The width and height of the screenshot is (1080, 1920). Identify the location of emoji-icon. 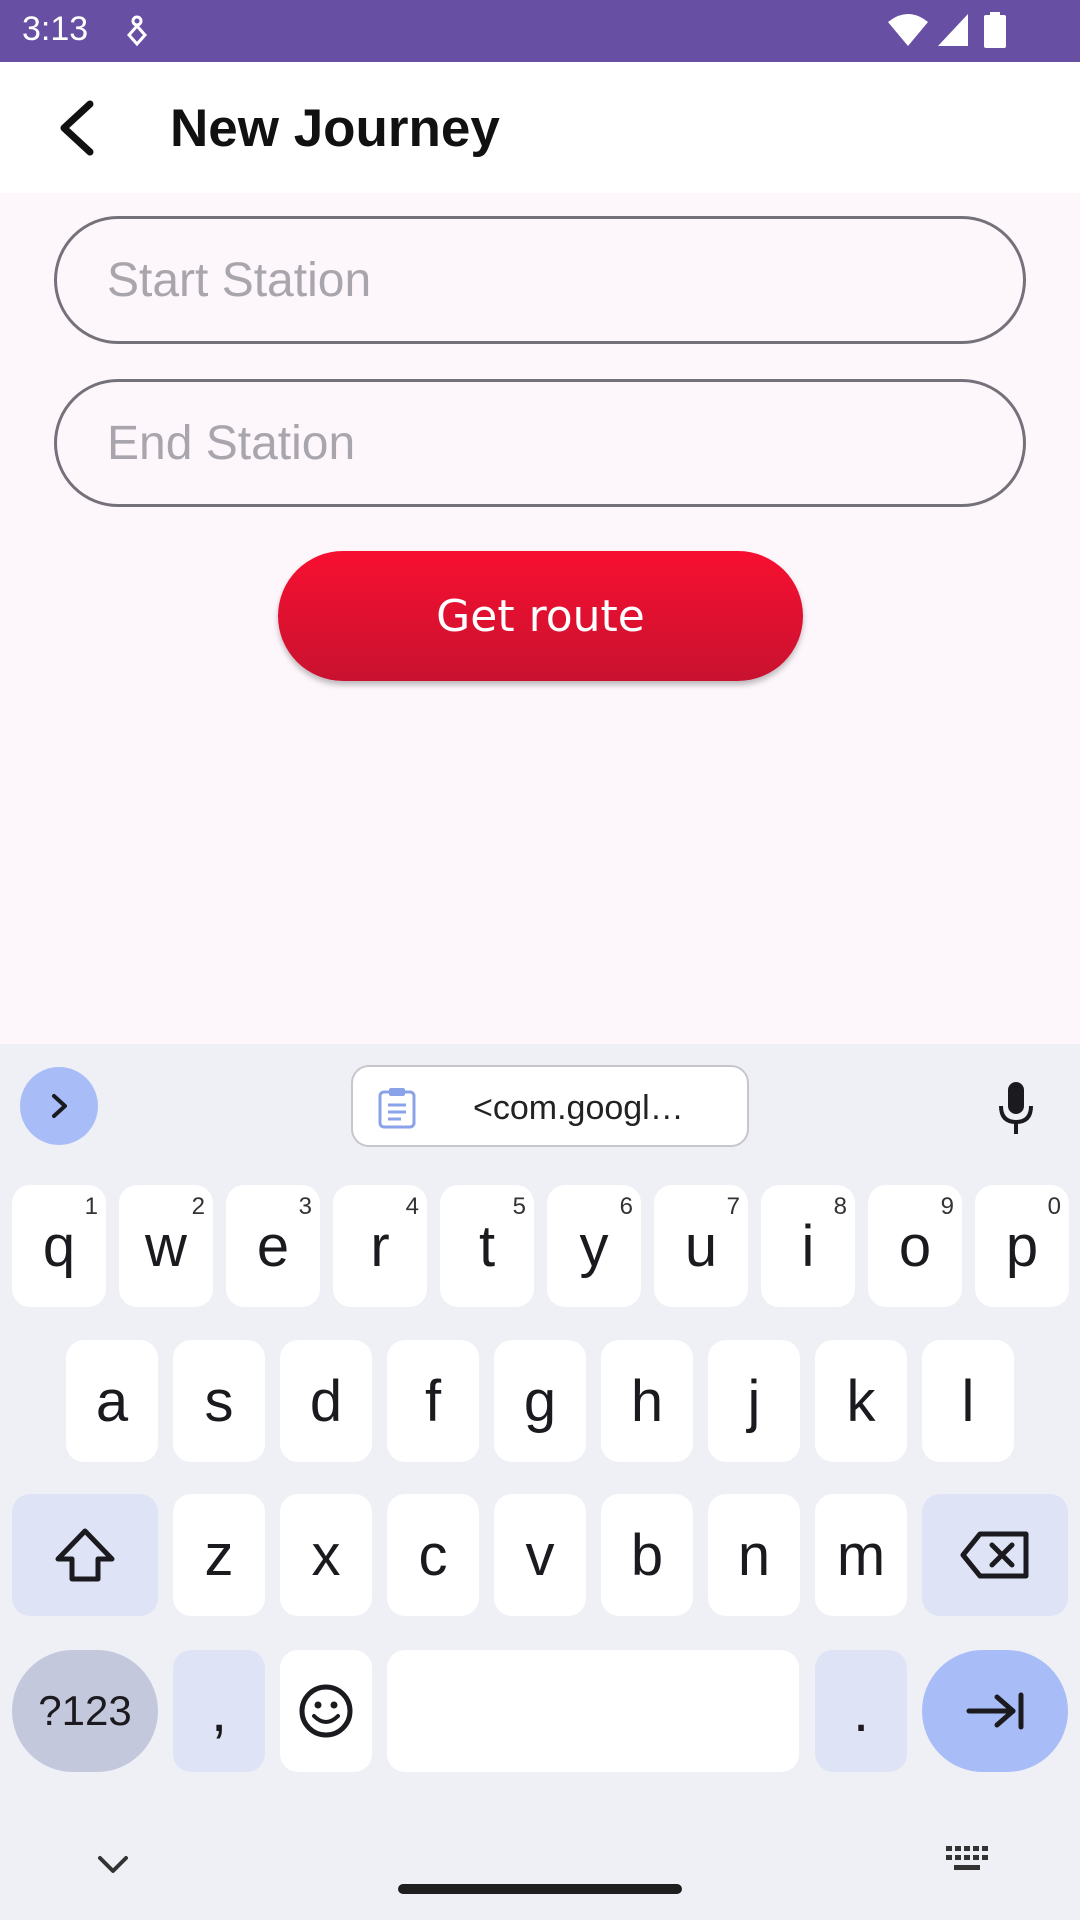
(326, 1711).